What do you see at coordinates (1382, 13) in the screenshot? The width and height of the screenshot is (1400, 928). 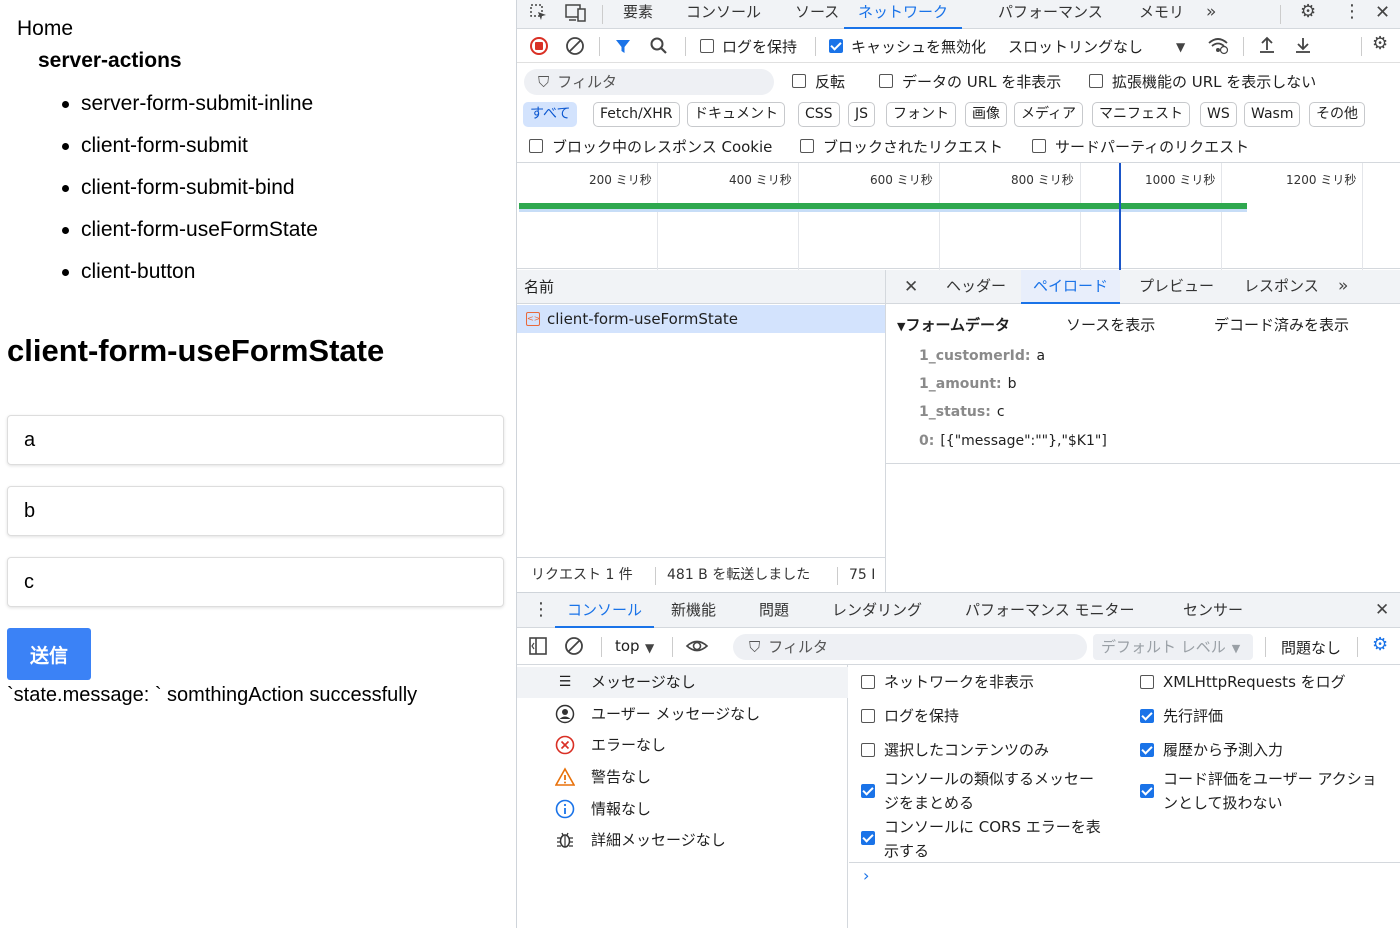 I see `close-devtools-icon: ✕` at bounding box center [1382, 13].